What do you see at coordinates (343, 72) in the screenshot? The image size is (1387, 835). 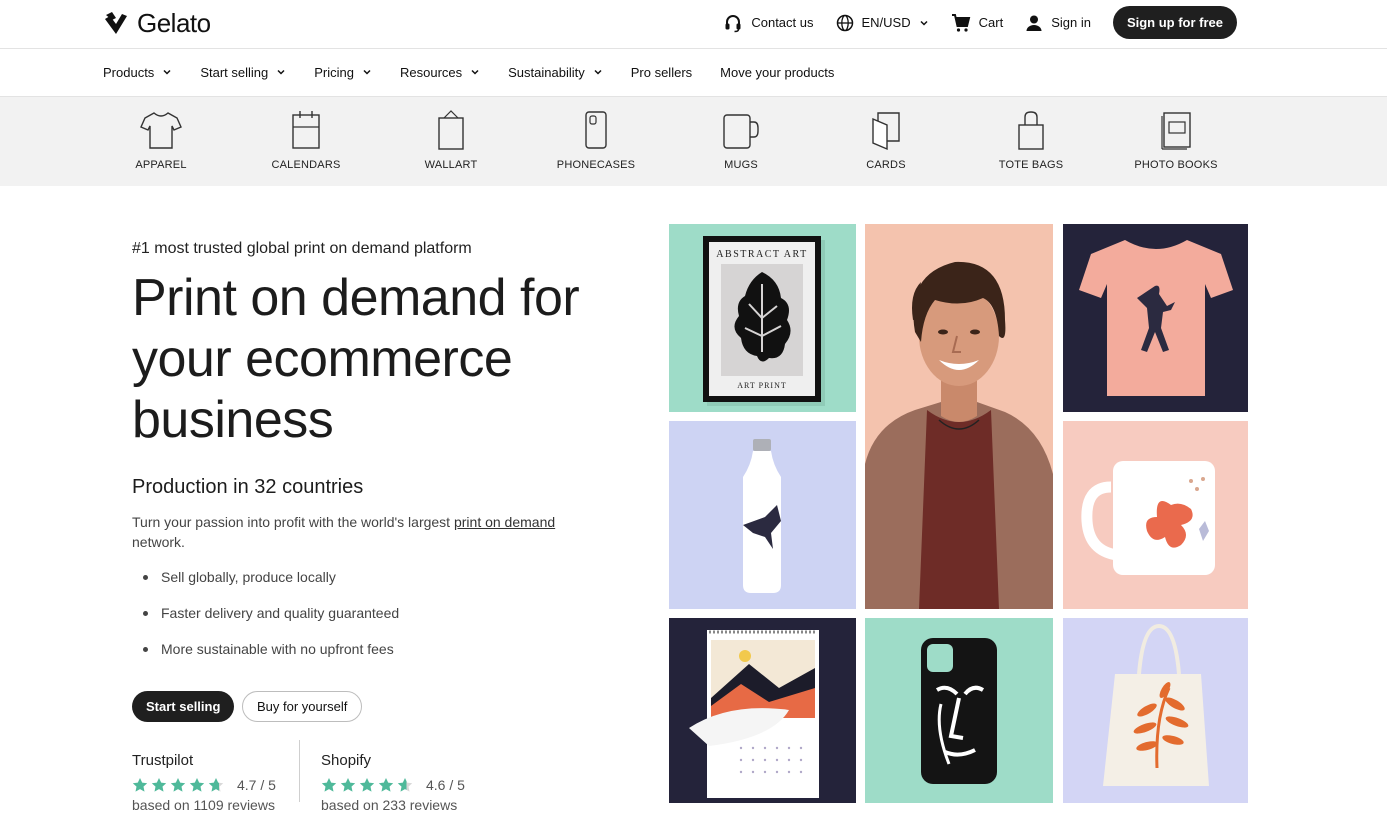 I see `nav-item-pricing: Pricing` at bounding box center [343, 72].